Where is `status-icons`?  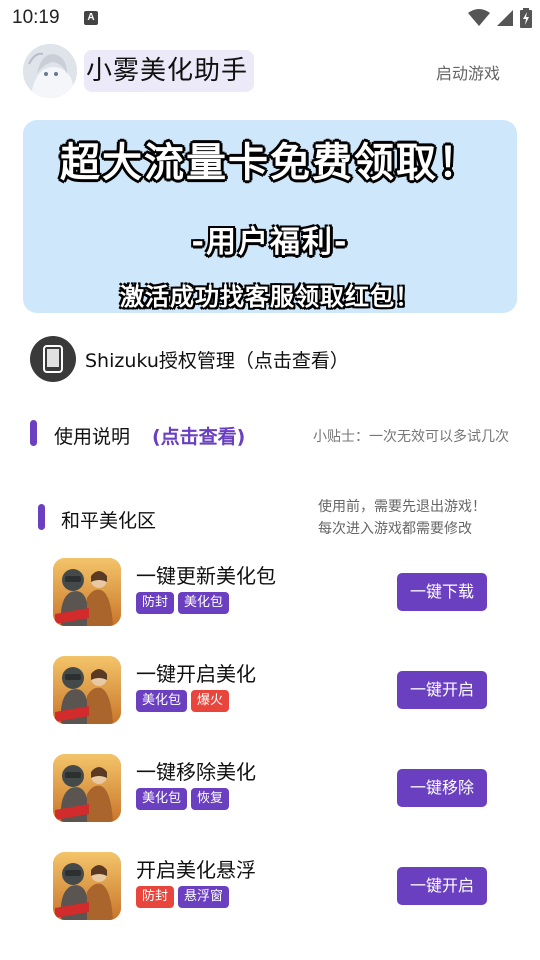 status-icons is located at coordinates (500, 18).